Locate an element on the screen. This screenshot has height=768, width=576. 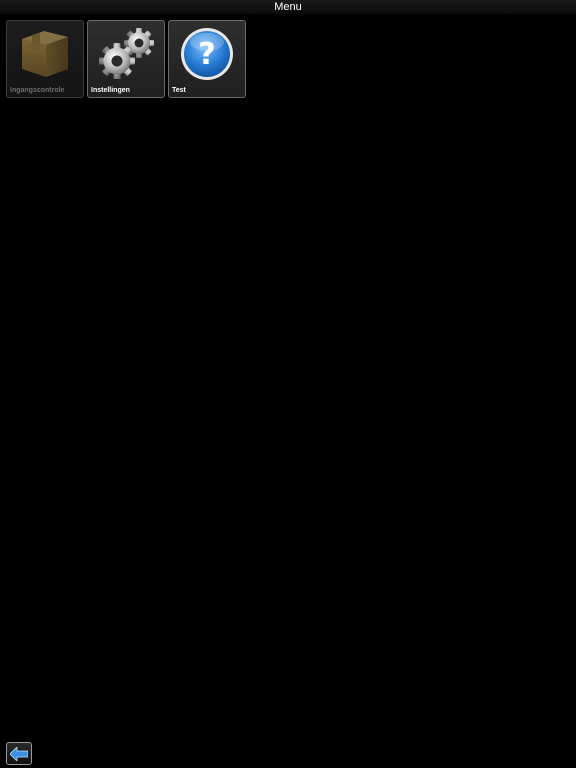
tile-label: Instellingen is located at coordinates (110, 90).